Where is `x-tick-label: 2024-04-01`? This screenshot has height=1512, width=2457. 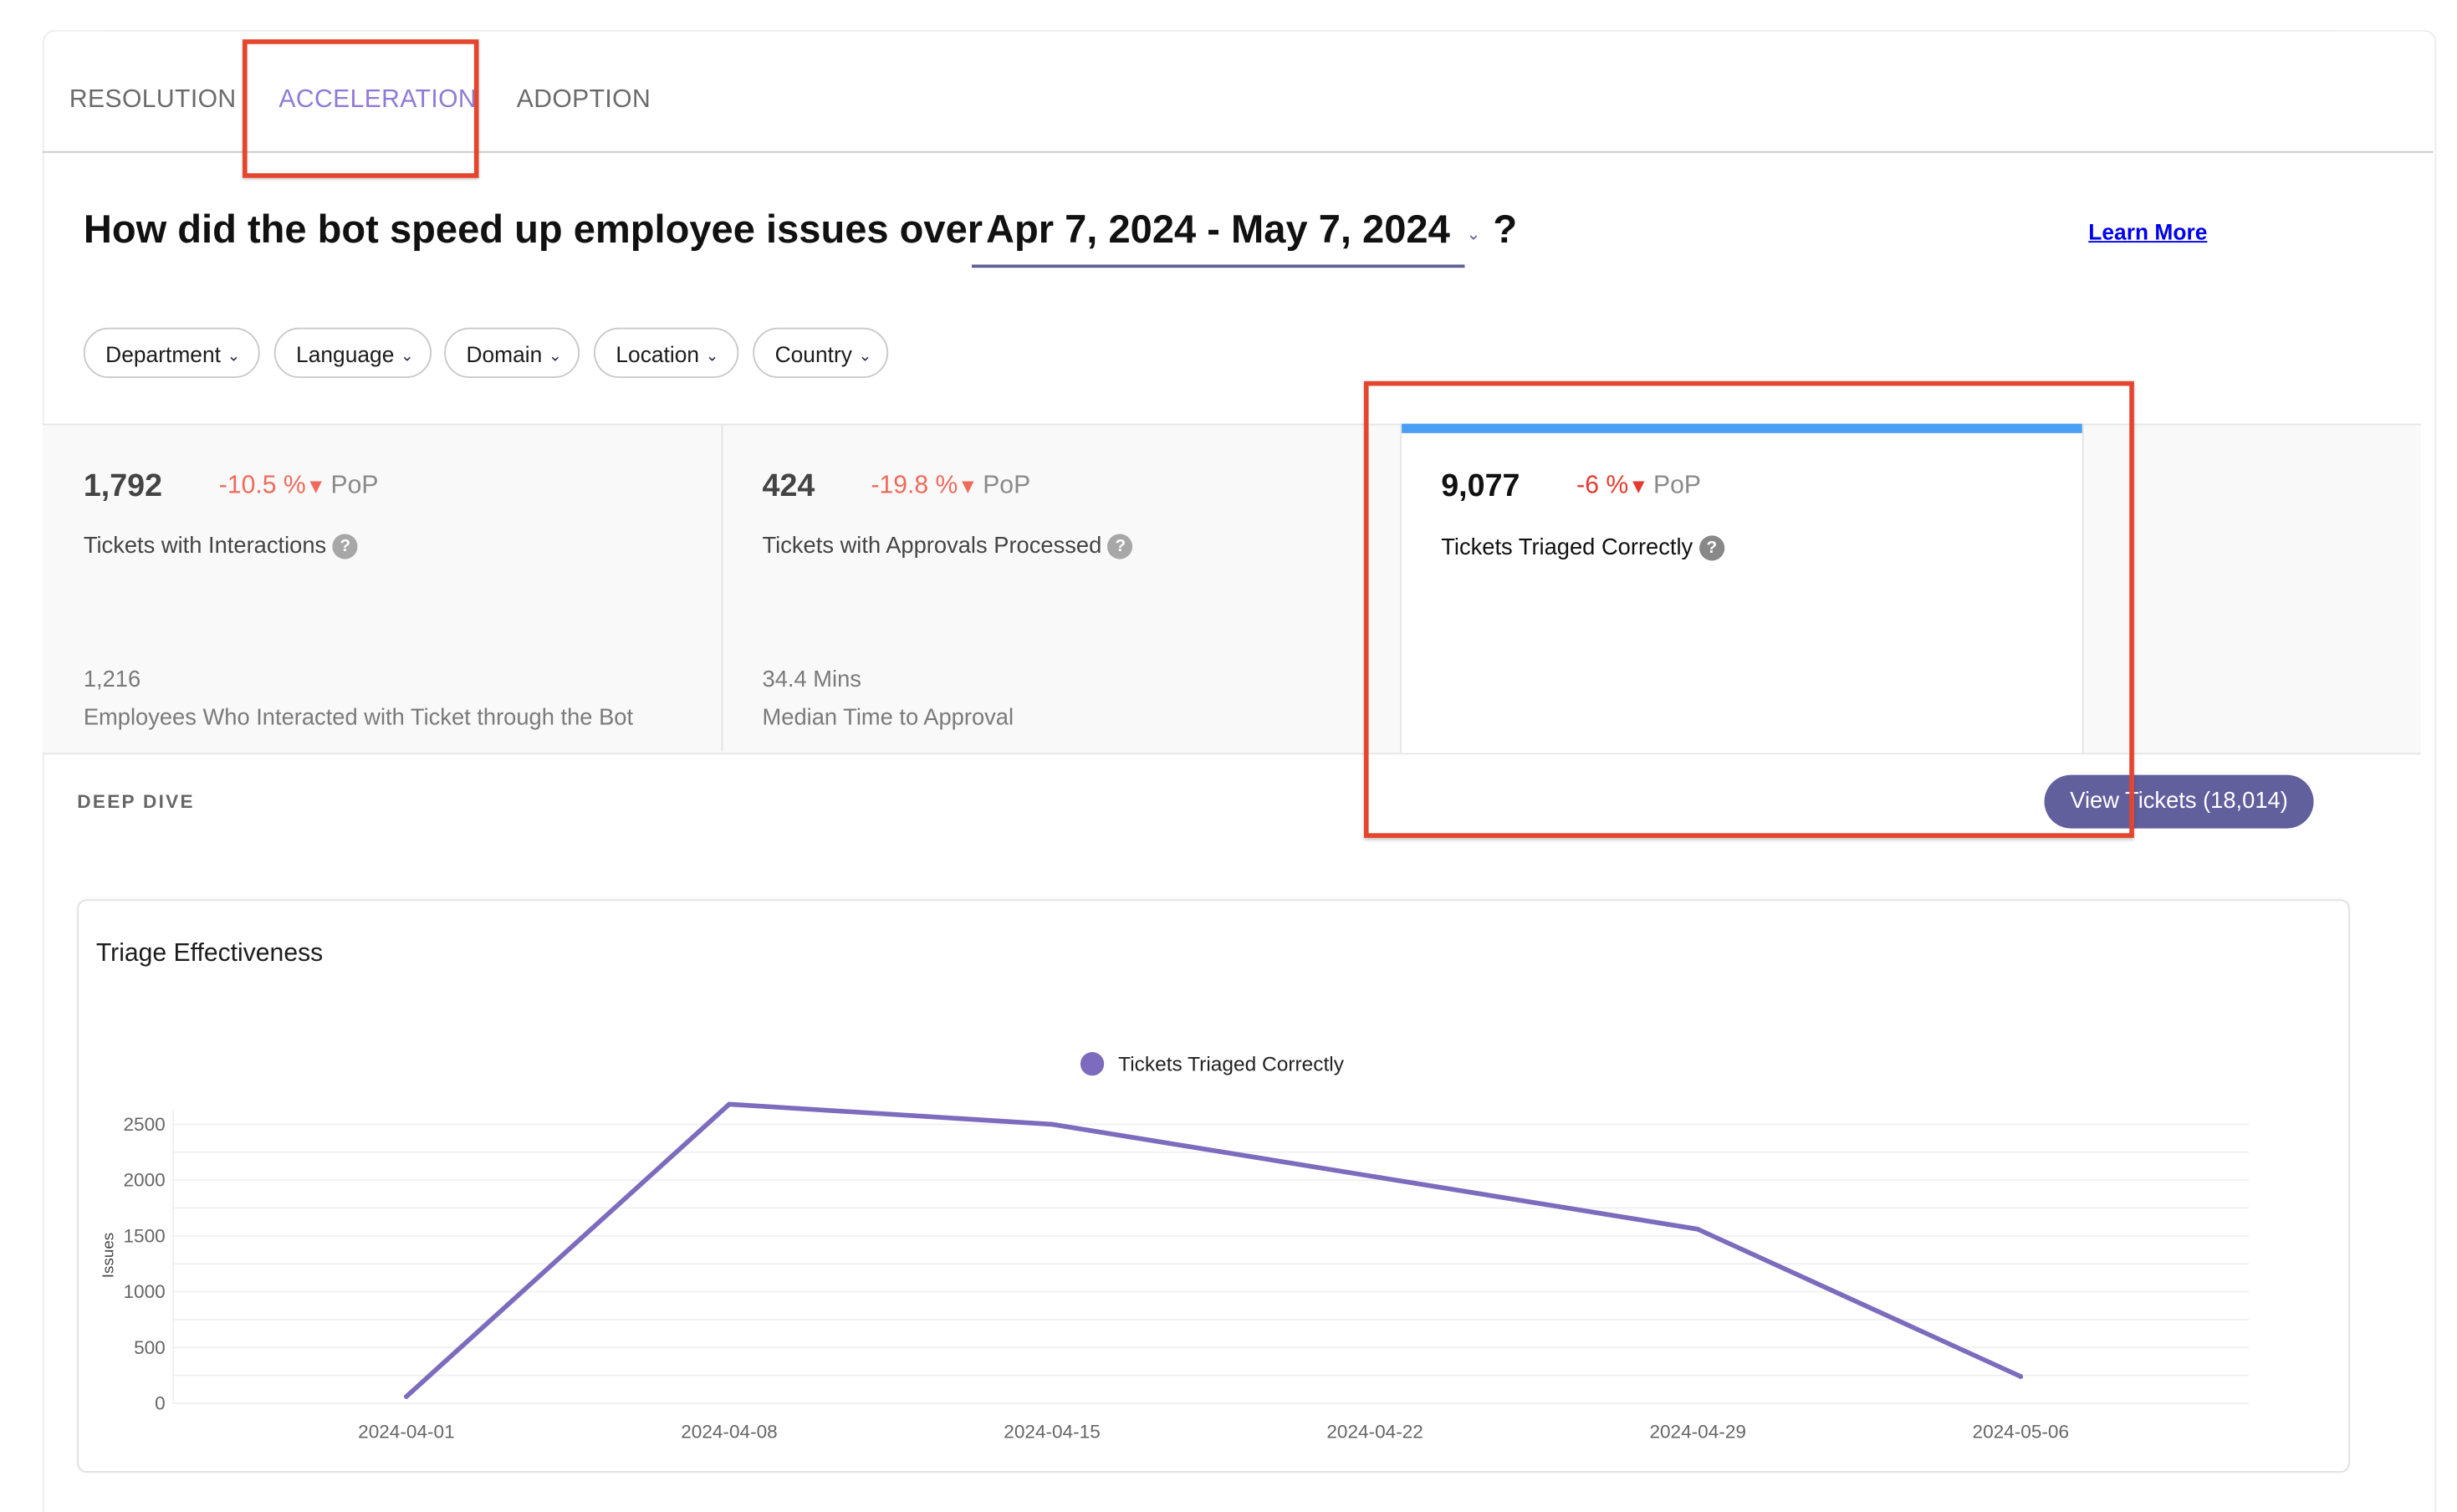
x-tick-label: 2024-04-01 is located at coordinates (406, 1431).